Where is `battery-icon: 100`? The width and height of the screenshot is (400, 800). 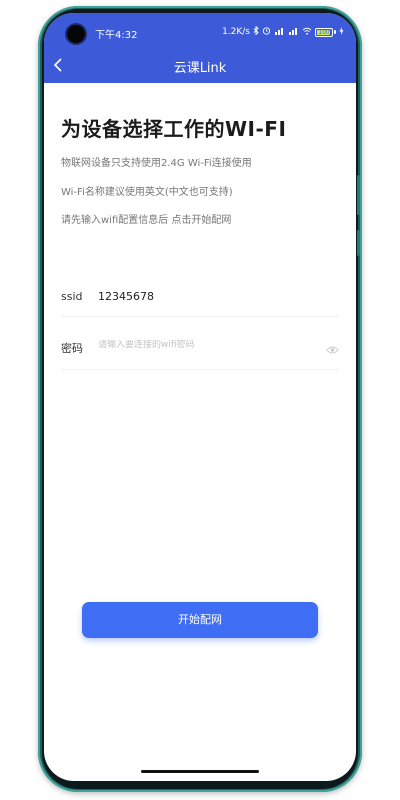
battery-icon: 100 is located at coordinates (324, 32).